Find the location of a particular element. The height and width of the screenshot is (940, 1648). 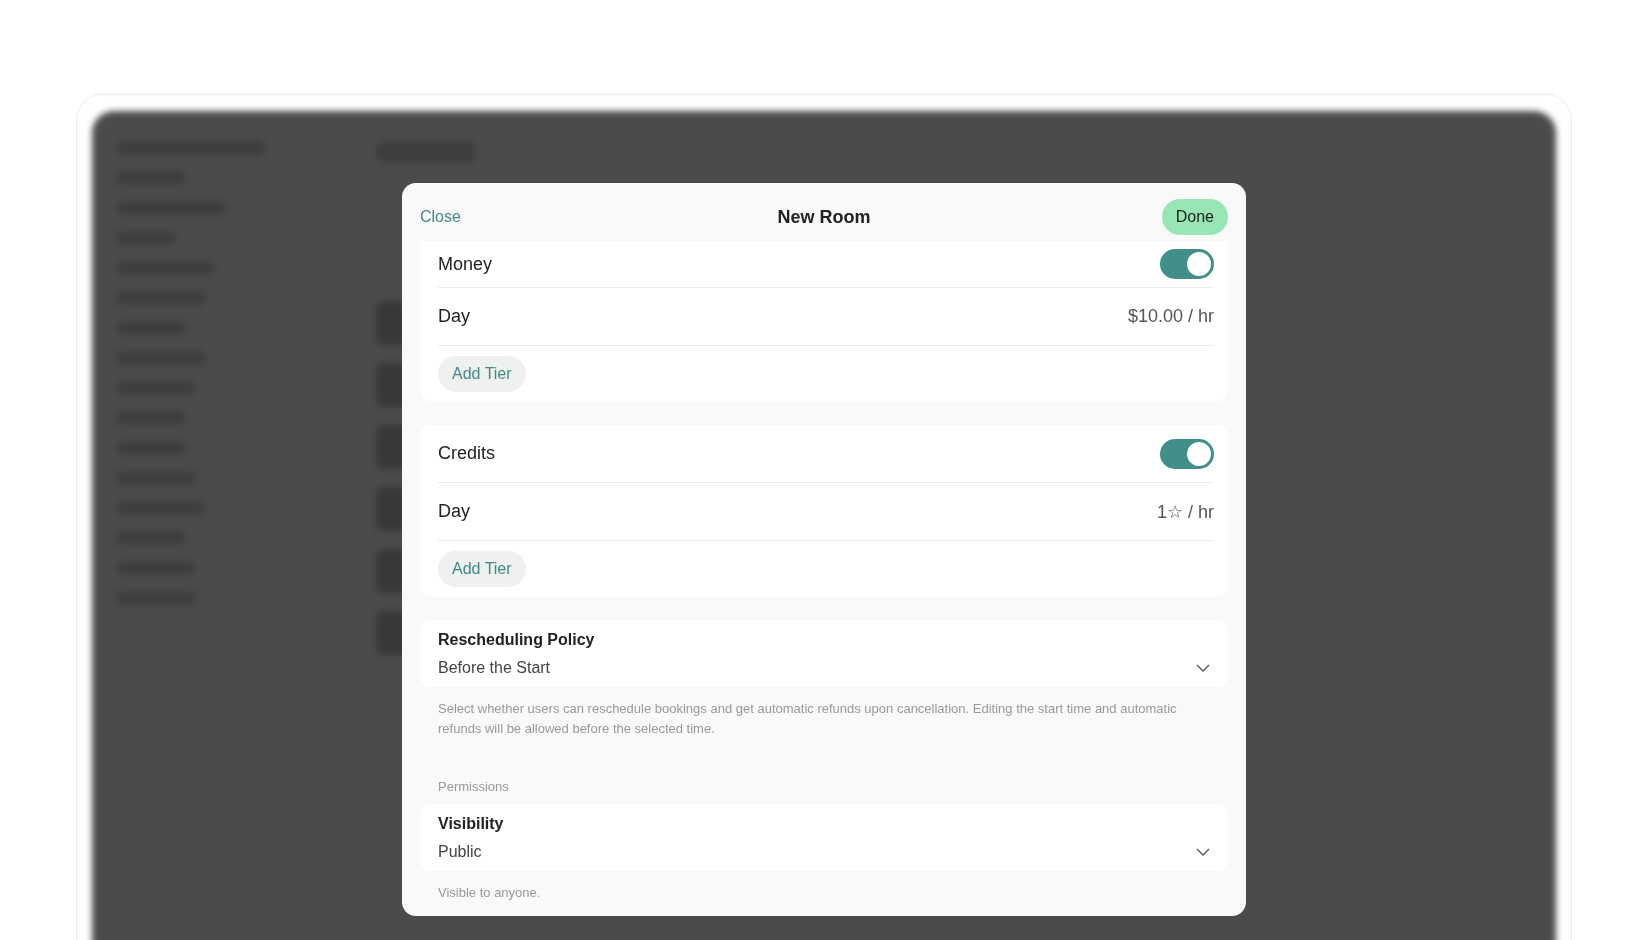

help-text: Visible to anyone. is located at coordinates (490, 893).